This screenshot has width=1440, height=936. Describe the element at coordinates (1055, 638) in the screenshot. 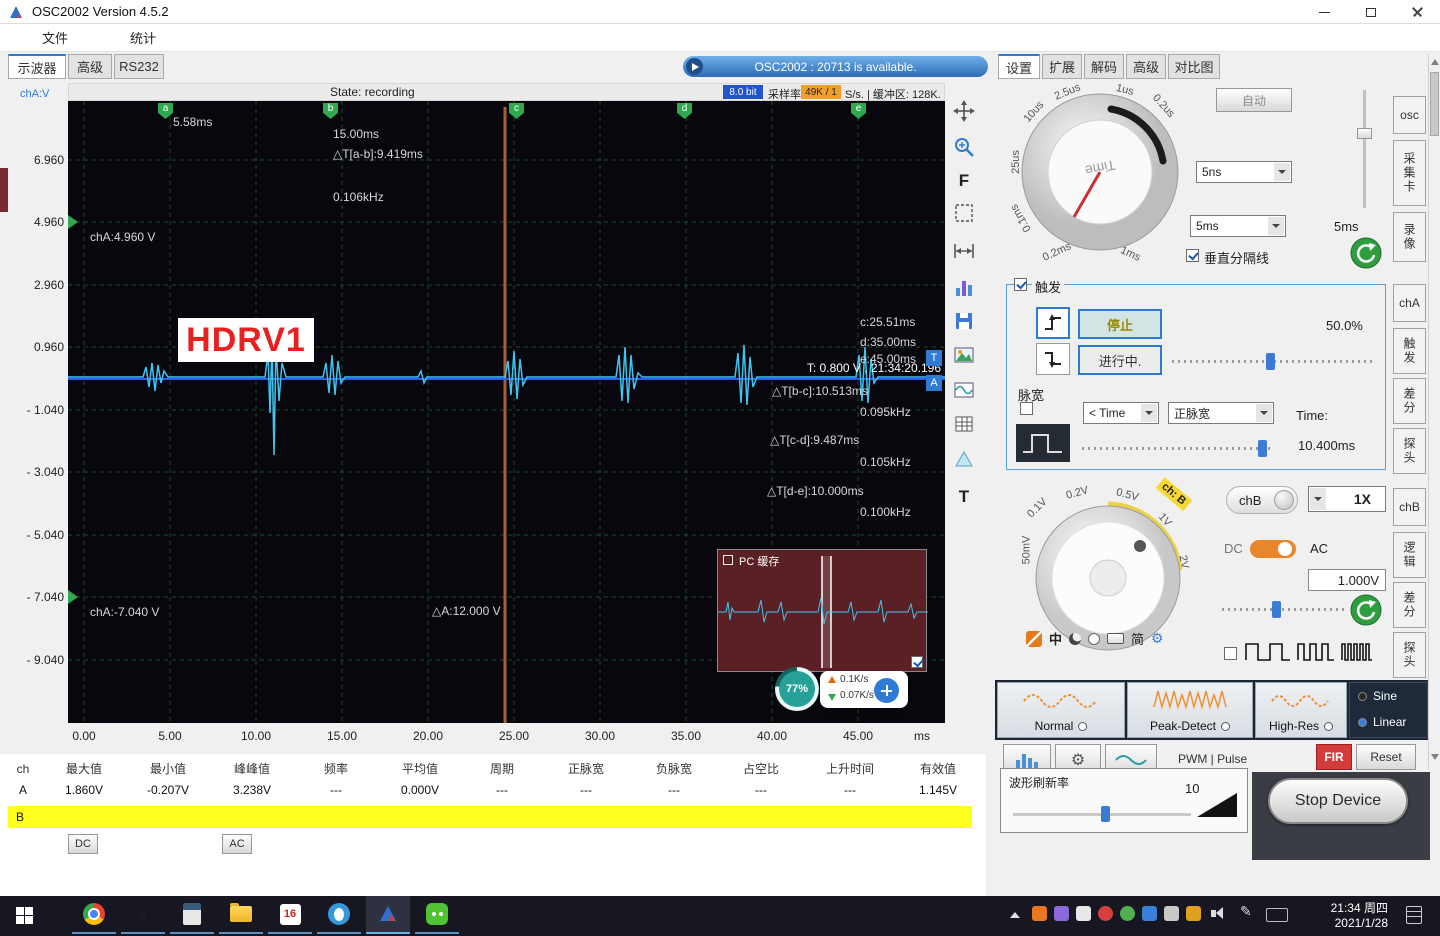

I see `ime-lang-indicator: 中` at that location.